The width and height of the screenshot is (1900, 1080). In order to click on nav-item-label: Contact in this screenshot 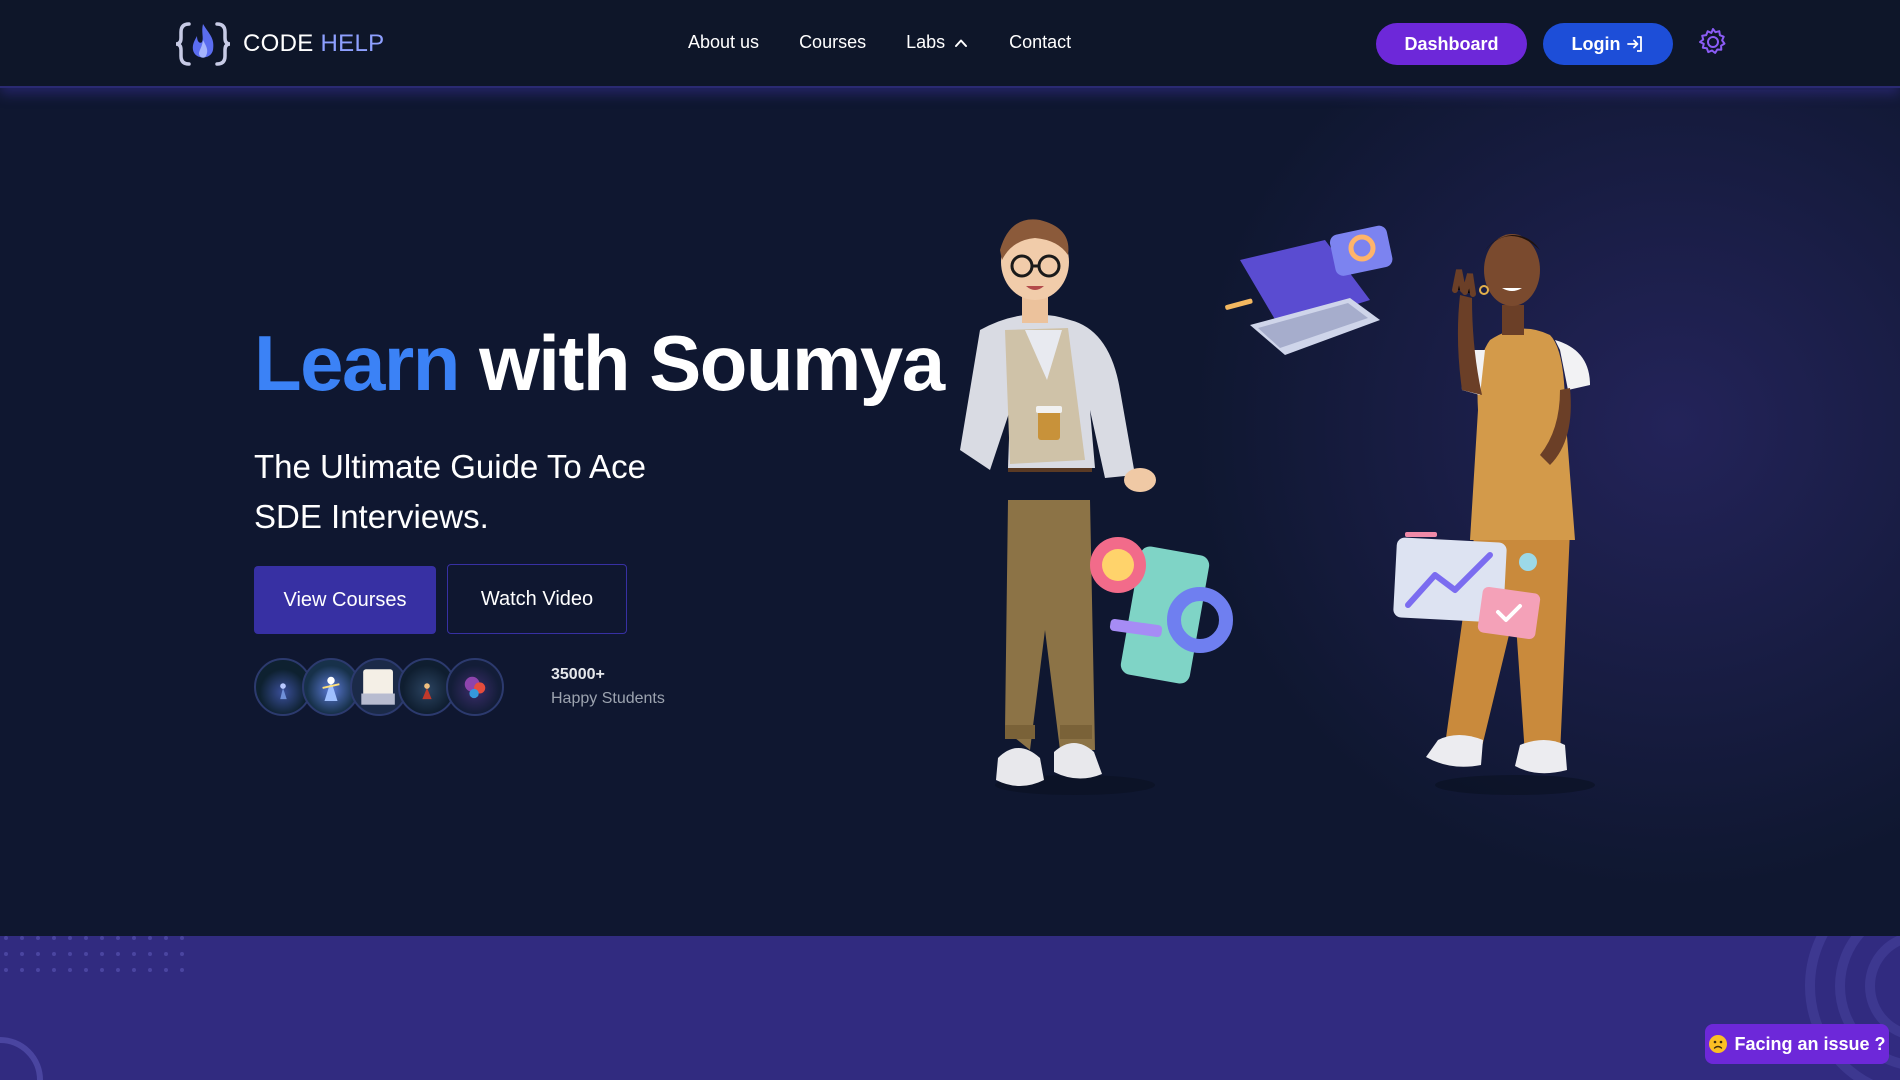, I will do `click(1040, 42)`.